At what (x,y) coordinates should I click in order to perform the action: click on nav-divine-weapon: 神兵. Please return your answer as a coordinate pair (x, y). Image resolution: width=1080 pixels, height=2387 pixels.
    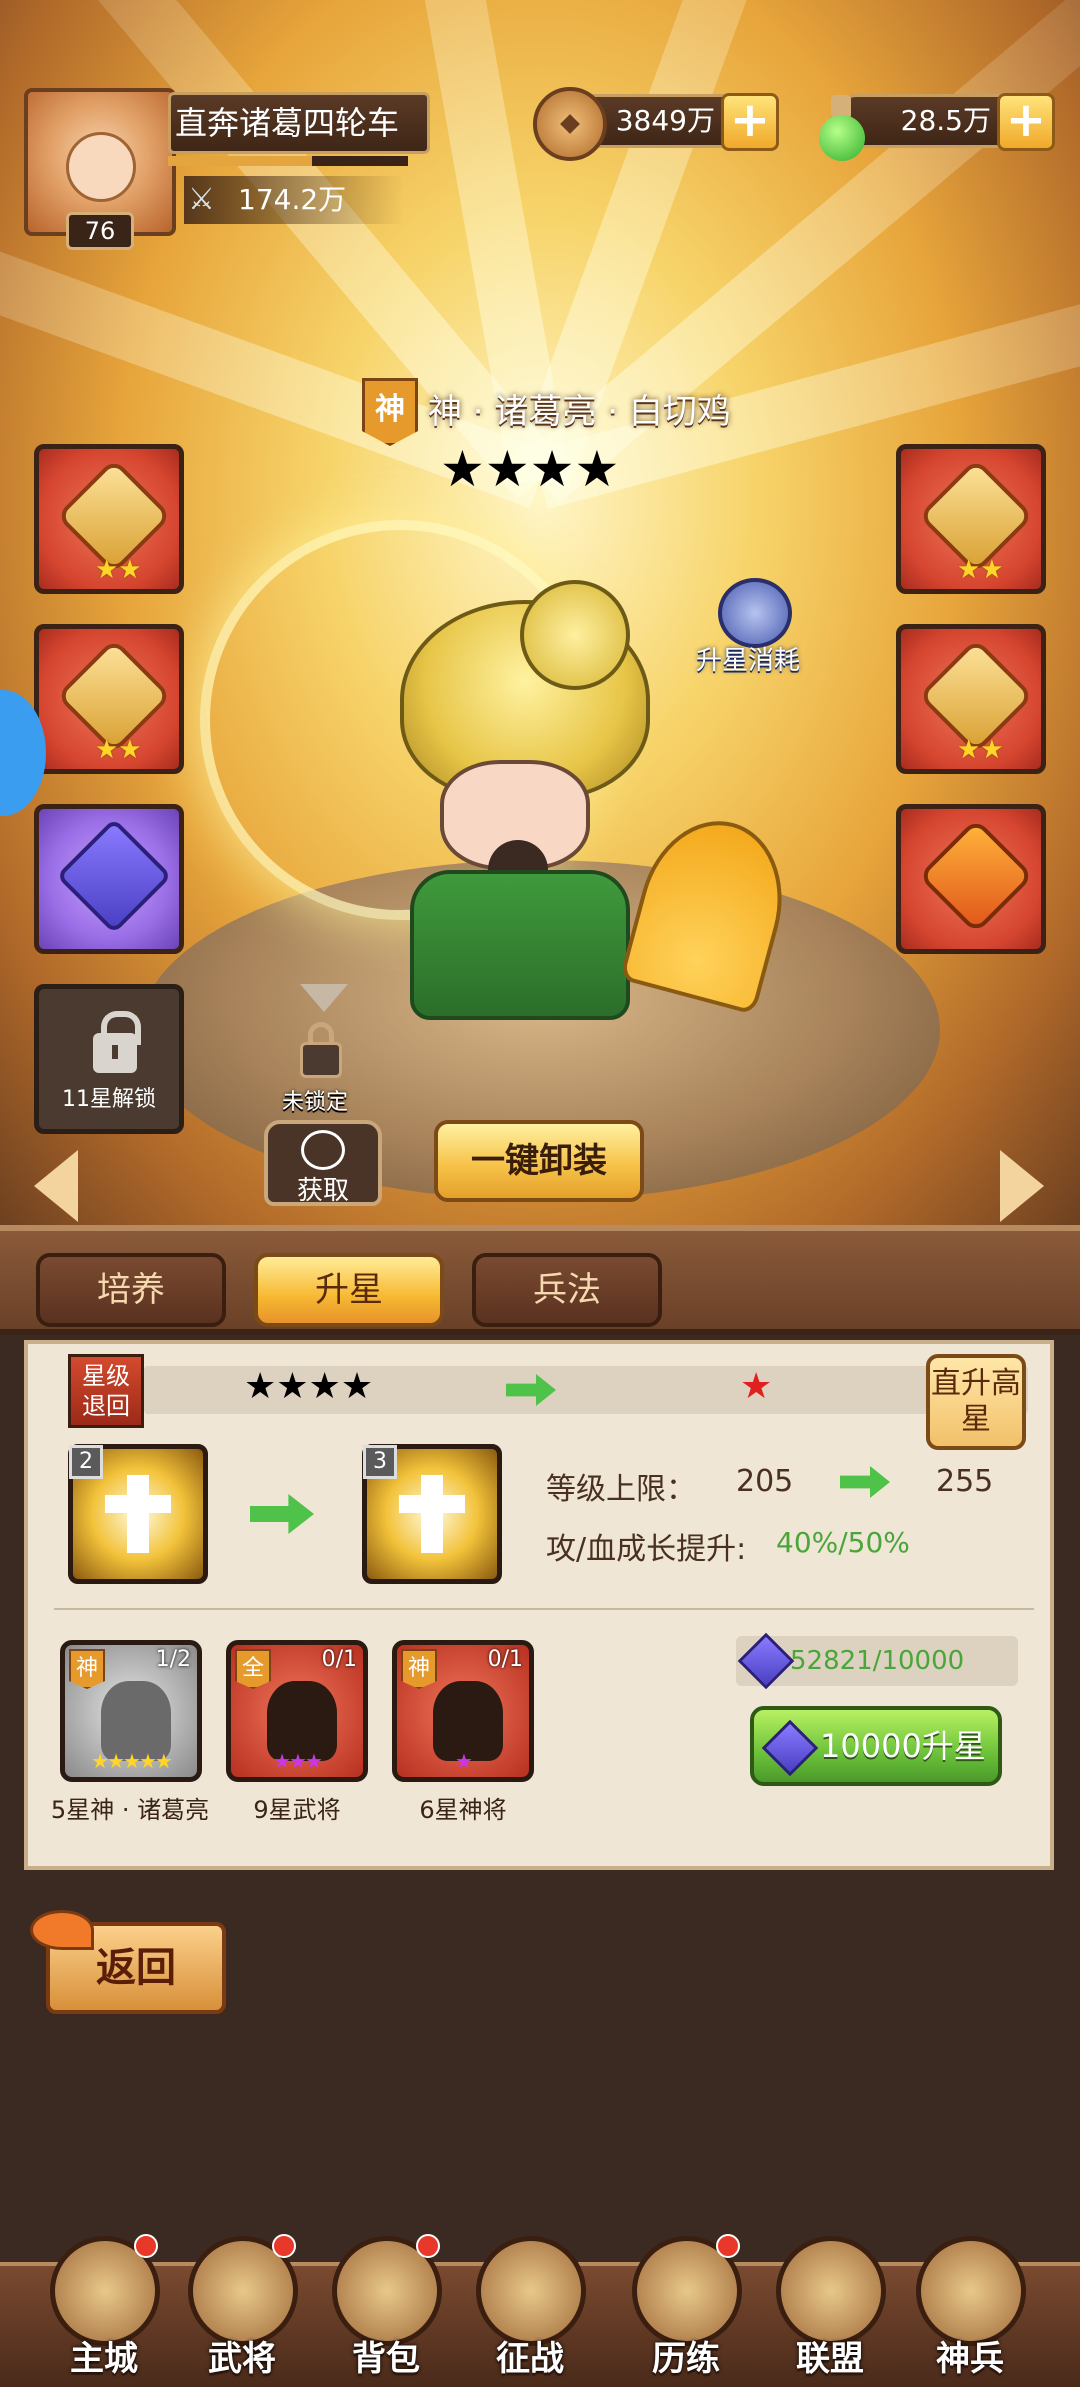
    Looking at the image, I should click on (970, 2311).